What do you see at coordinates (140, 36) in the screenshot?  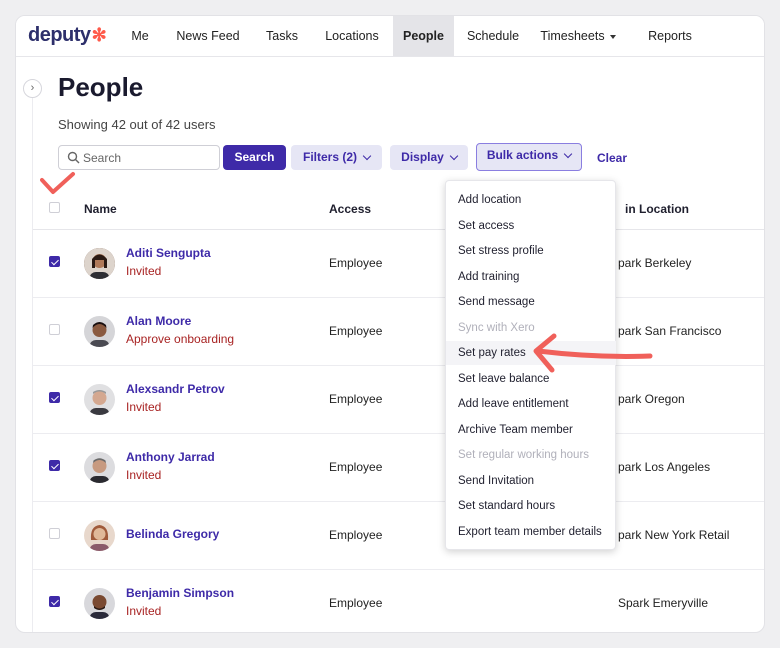 I see `nav-item-me: Me` at bounding box center [140, 36].